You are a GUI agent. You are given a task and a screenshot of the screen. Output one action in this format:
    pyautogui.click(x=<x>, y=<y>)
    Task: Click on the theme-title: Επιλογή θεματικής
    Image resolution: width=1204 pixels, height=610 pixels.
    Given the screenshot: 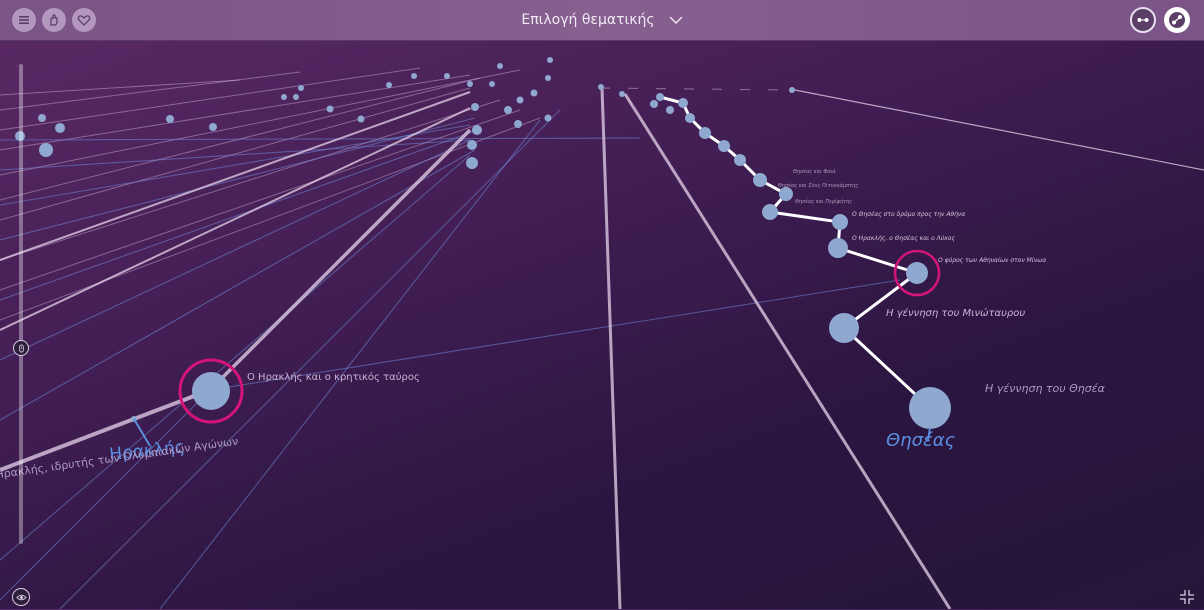 What is the action you would take?
    pyautogui.click(x=588, y=20)
    